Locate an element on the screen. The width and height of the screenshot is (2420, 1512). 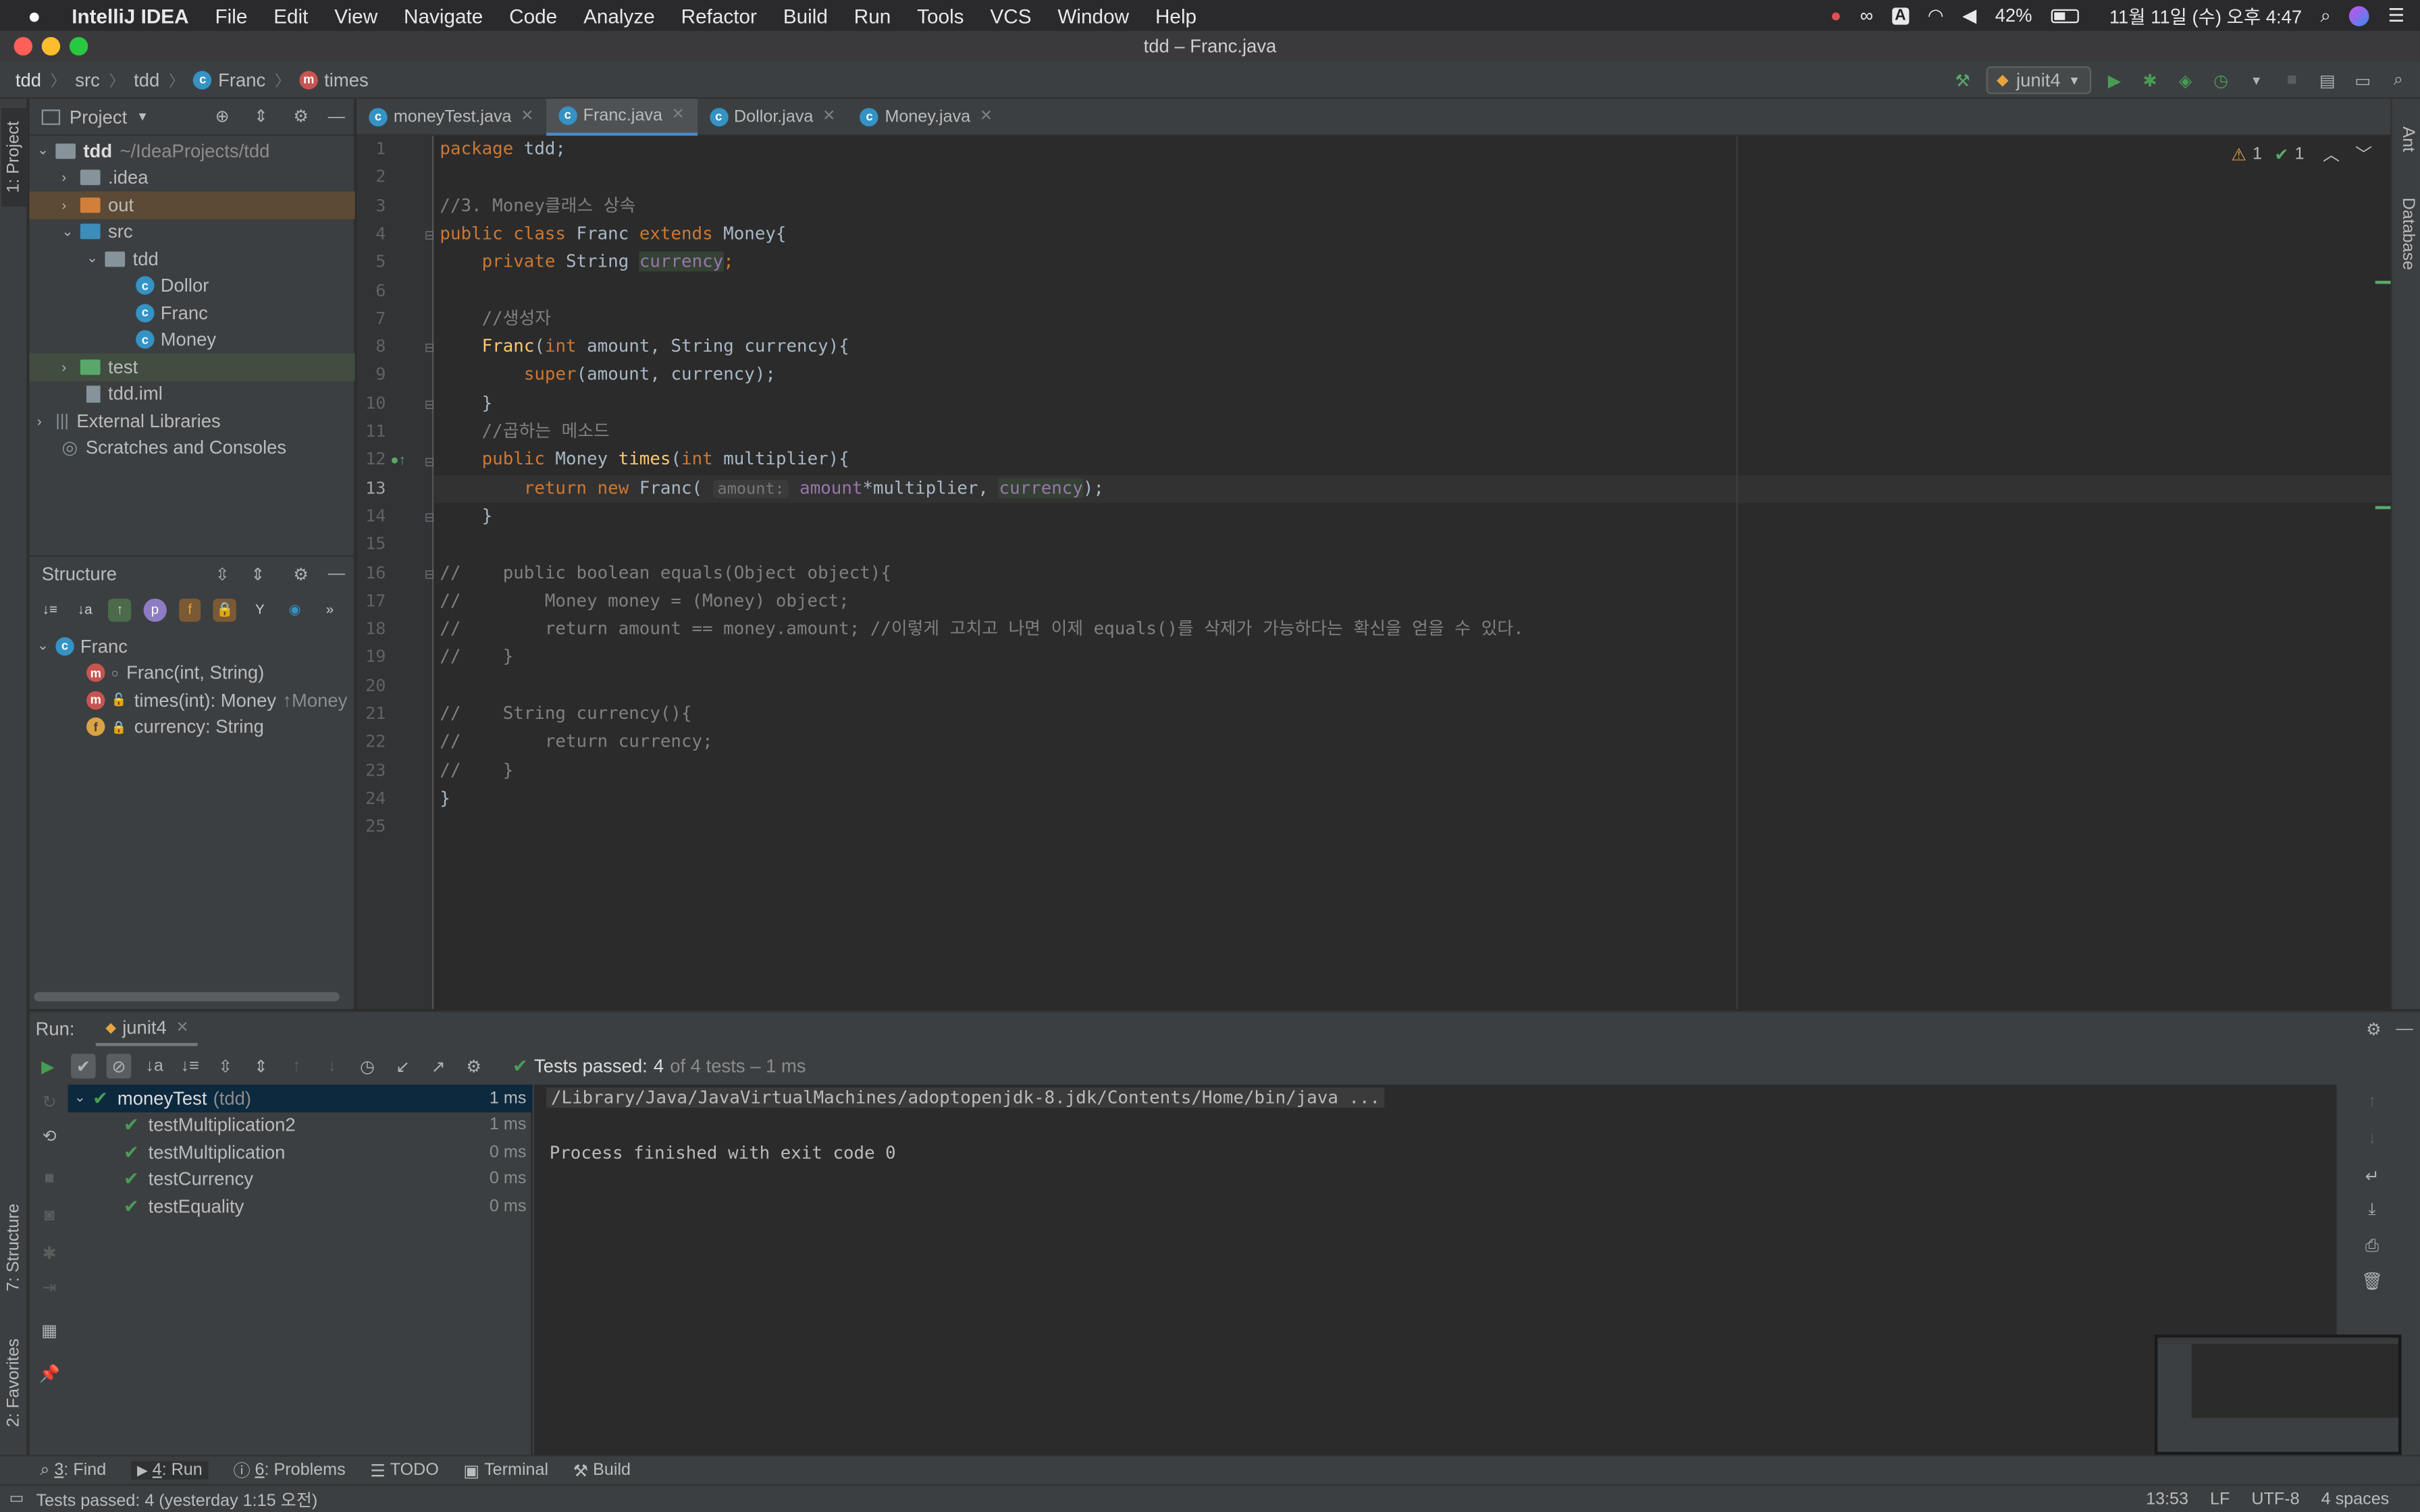
anonymous-classes-icon: ◉ is located at coordinates (295, 609).